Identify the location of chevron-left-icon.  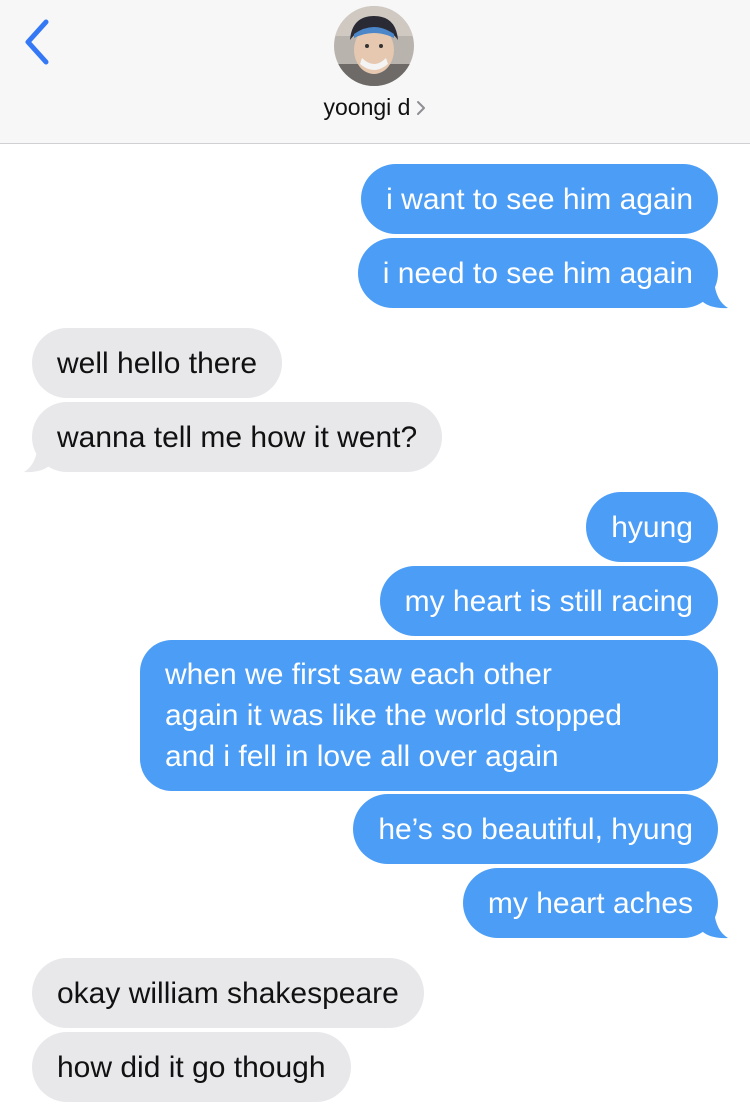
(37, 42).